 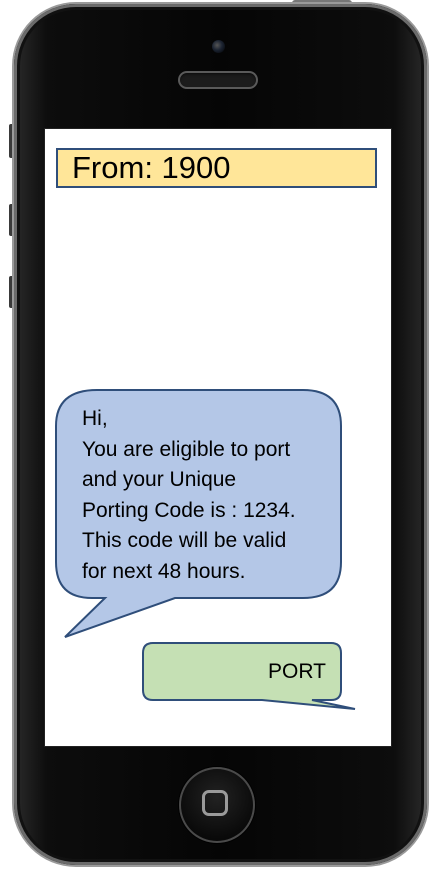 I want to click on message-line: You are eligible to port, so click(x=186, y=449).